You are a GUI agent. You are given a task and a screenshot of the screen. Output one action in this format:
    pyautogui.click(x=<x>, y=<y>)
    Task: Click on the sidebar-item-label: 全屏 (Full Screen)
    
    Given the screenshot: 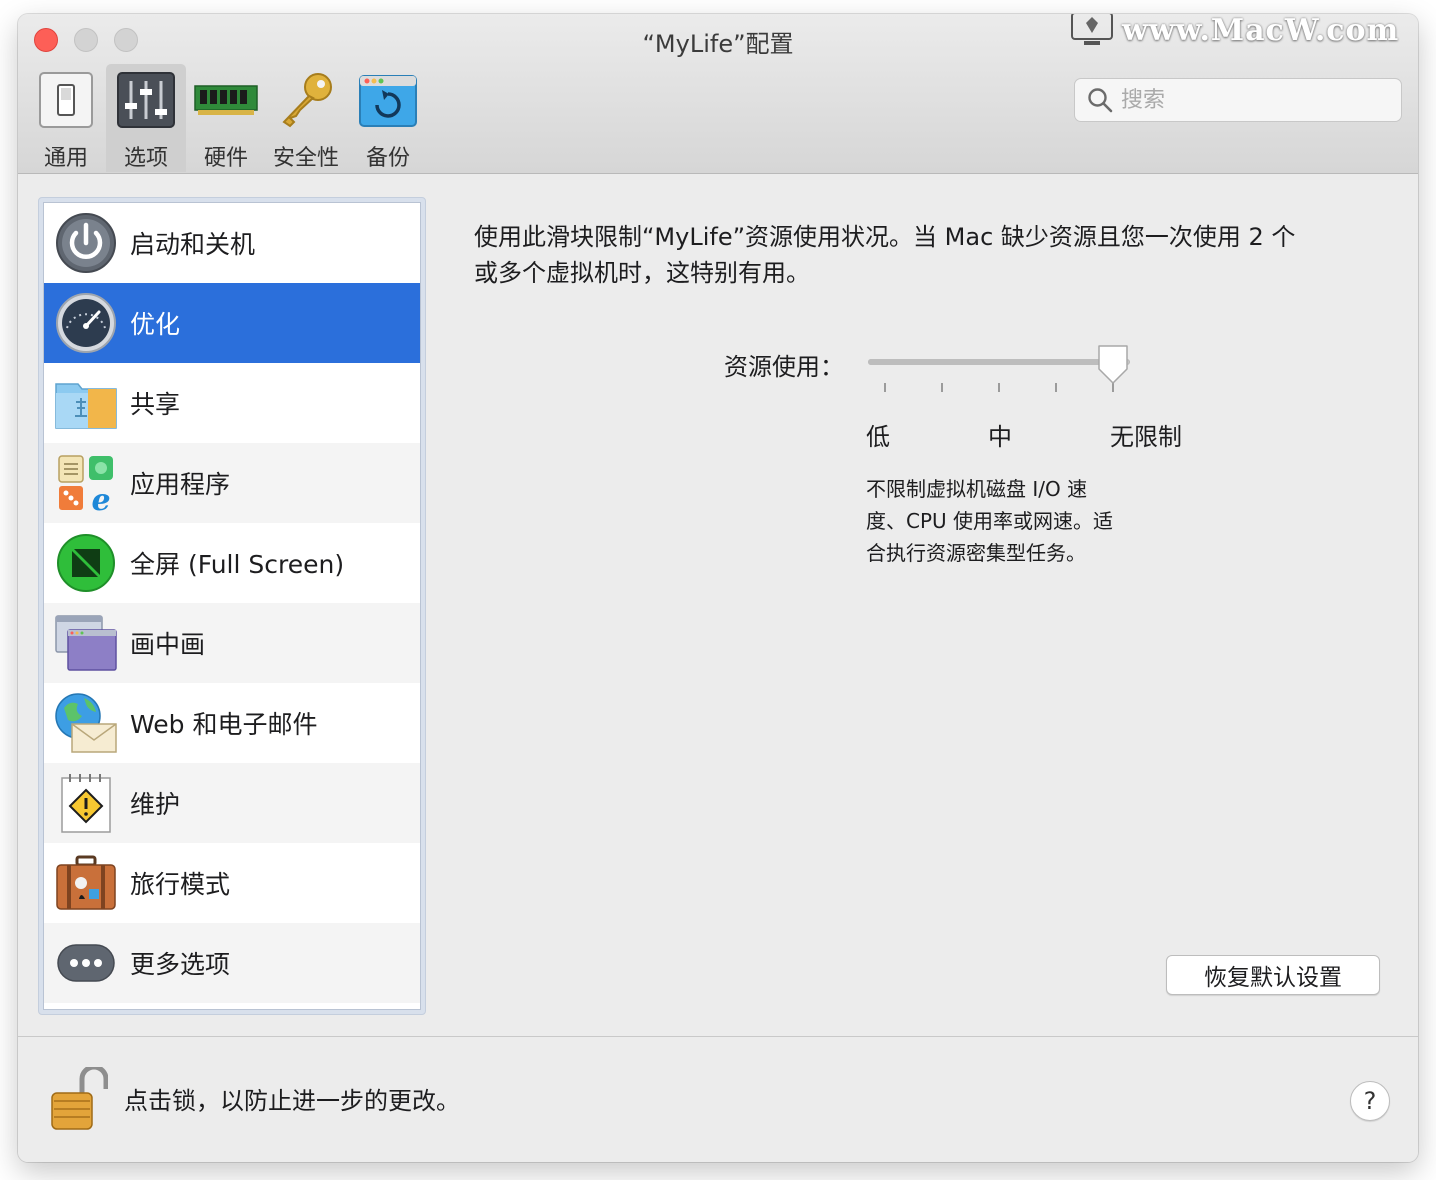 What is the action you would take?
    pyautogui.click(x=237, y=564)
    